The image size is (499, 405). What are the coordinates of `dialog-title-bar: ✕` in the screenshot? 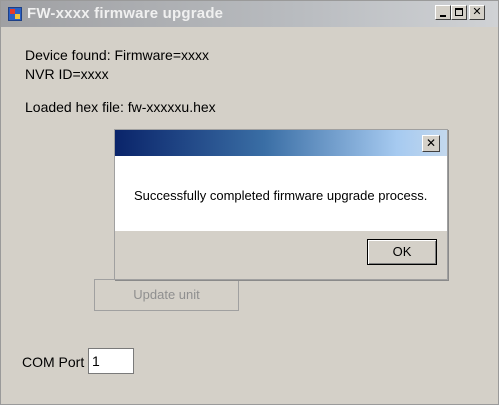 It's located at (281, 143).